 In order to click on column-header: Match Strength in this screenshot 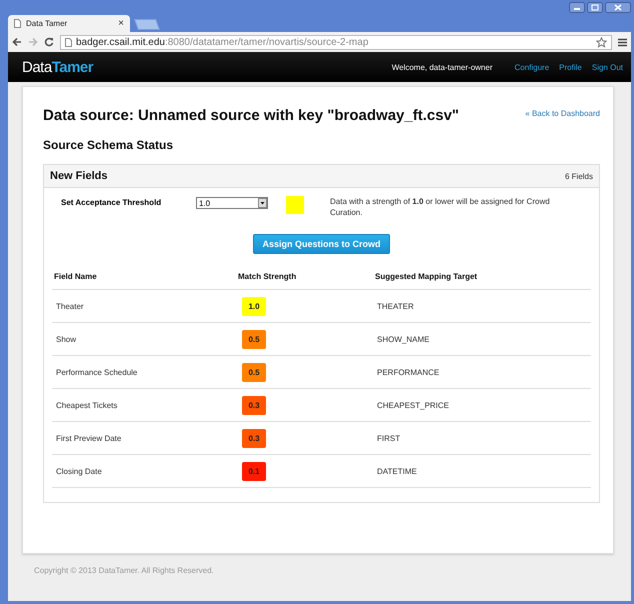, I will do `click(304, 278)`.